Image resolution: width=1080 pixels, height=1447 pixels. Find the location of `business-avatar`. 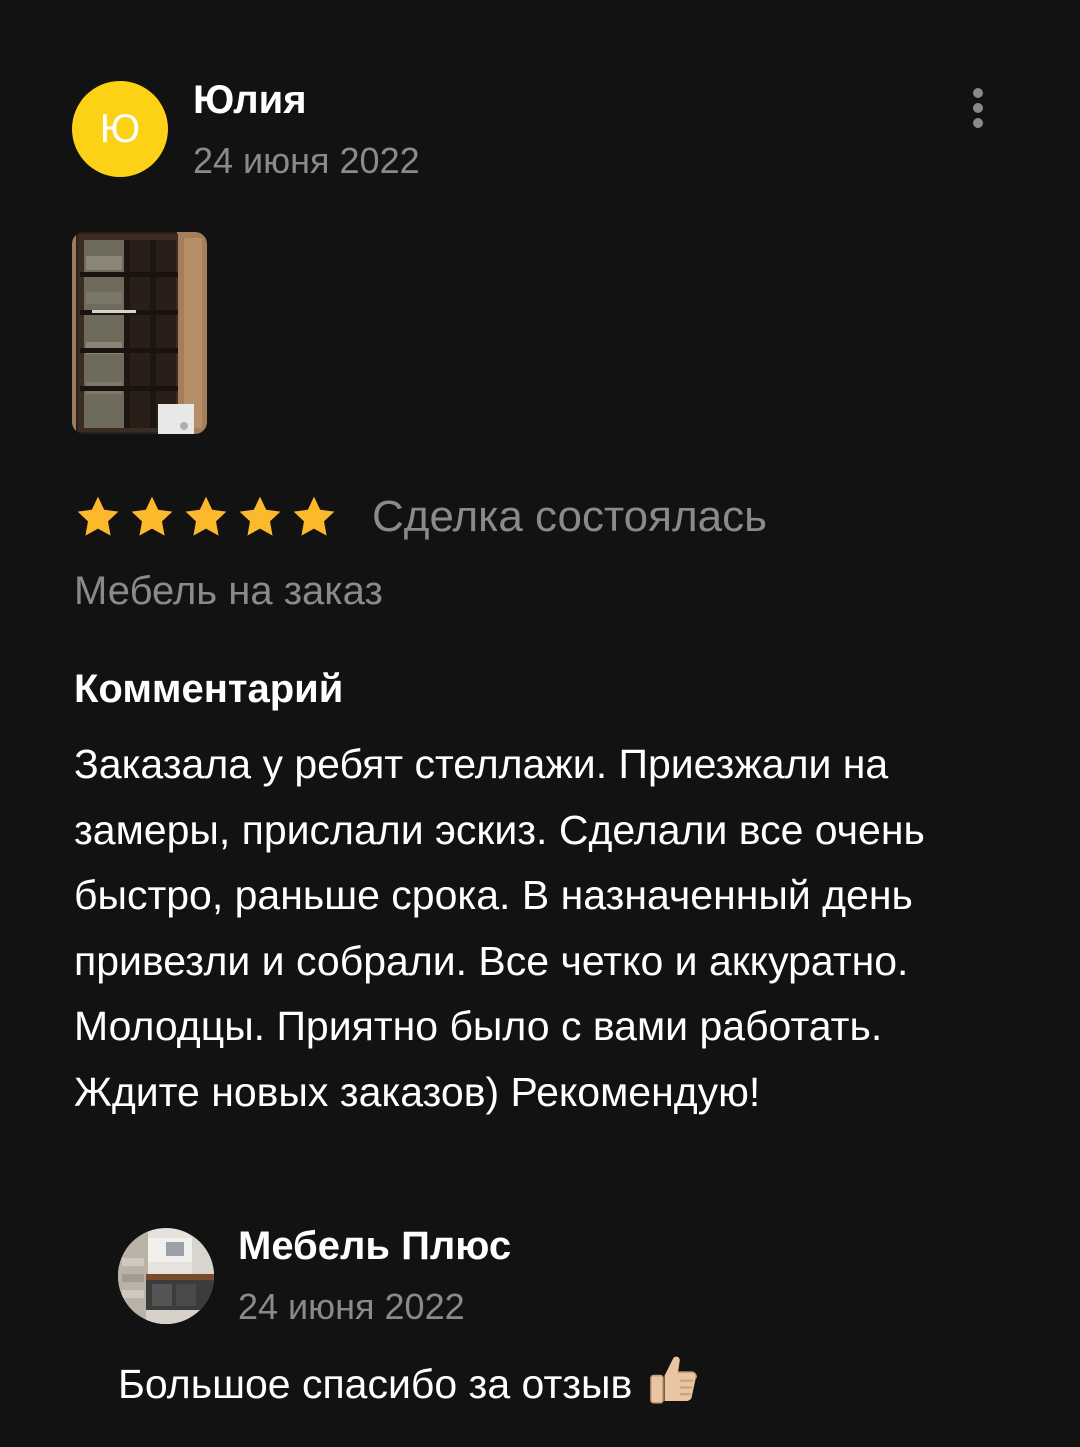

business-avatar is located at coordinates (166, 1276).